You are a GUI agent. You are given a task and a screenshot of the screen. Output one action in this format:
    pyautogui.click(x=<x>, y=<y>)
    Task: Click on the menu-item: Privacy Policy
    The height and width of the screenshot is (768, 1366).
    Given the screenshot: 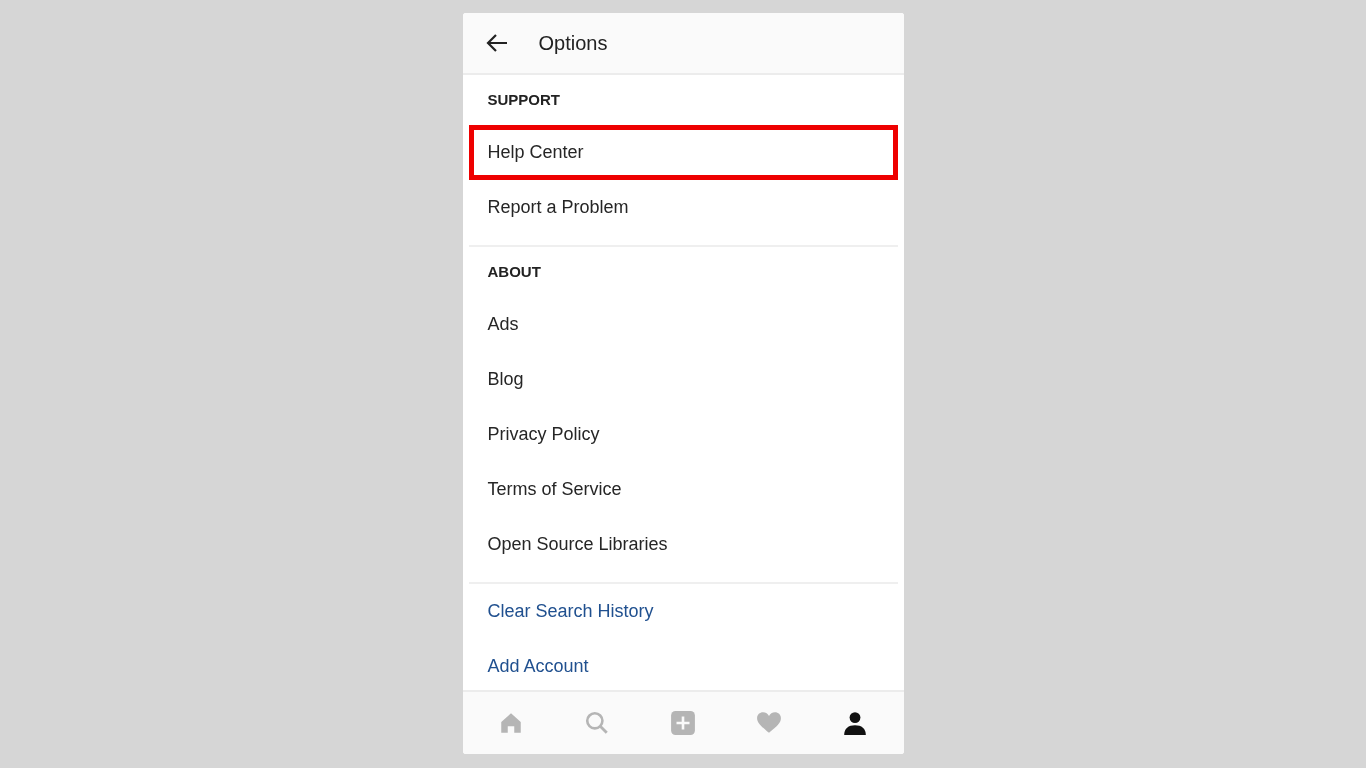 What is the action you would take?
    pyautogui.click(x=683, y=434)
    